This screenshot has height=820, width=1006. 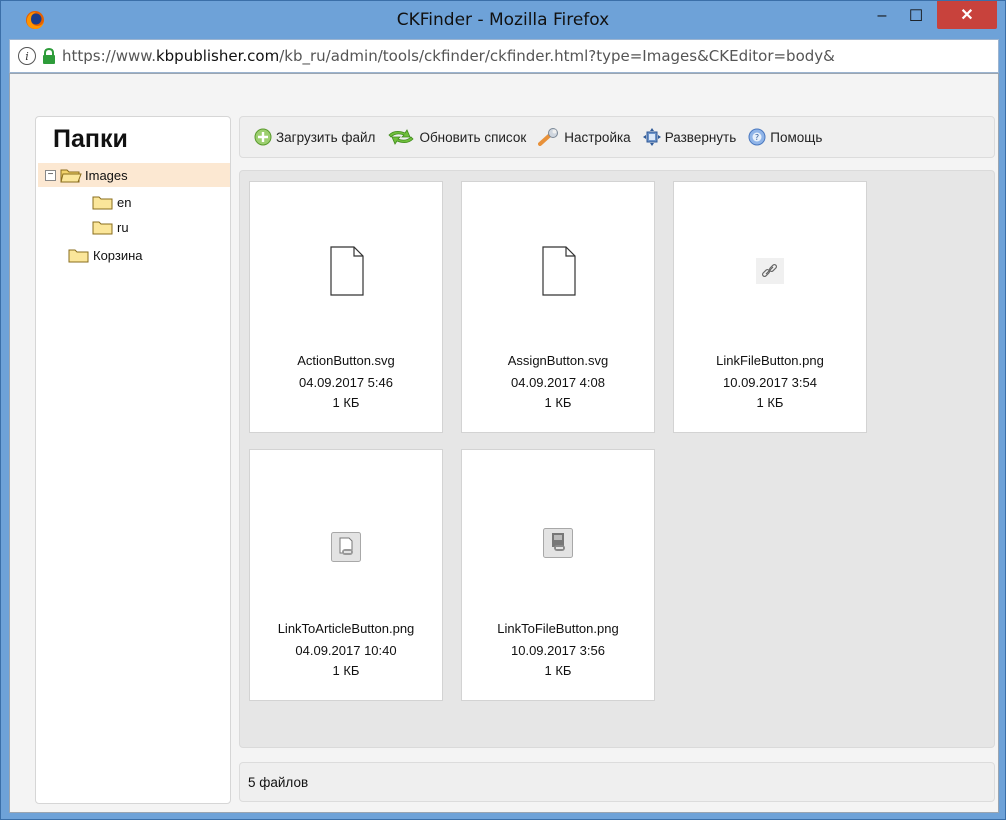 I want to click on url-prefix: https://www., so click(x=109, y=56).